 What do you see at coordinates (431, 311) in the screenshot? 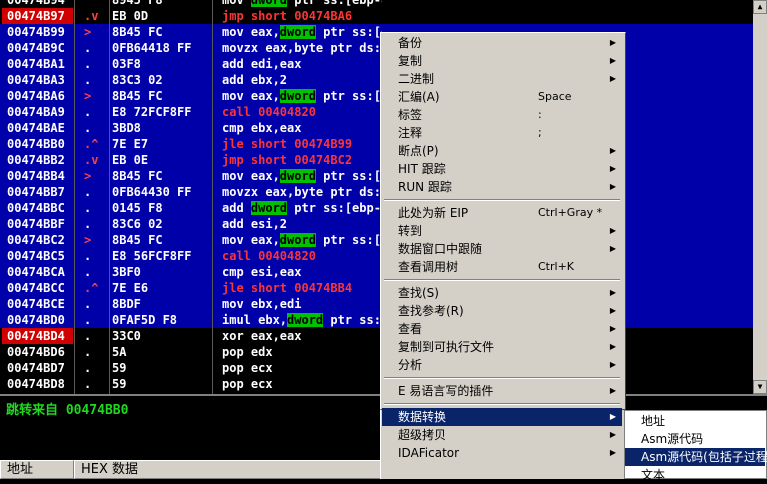
I see `menu-item-label: 查找参考(R)` at bounding box center [431, 311].